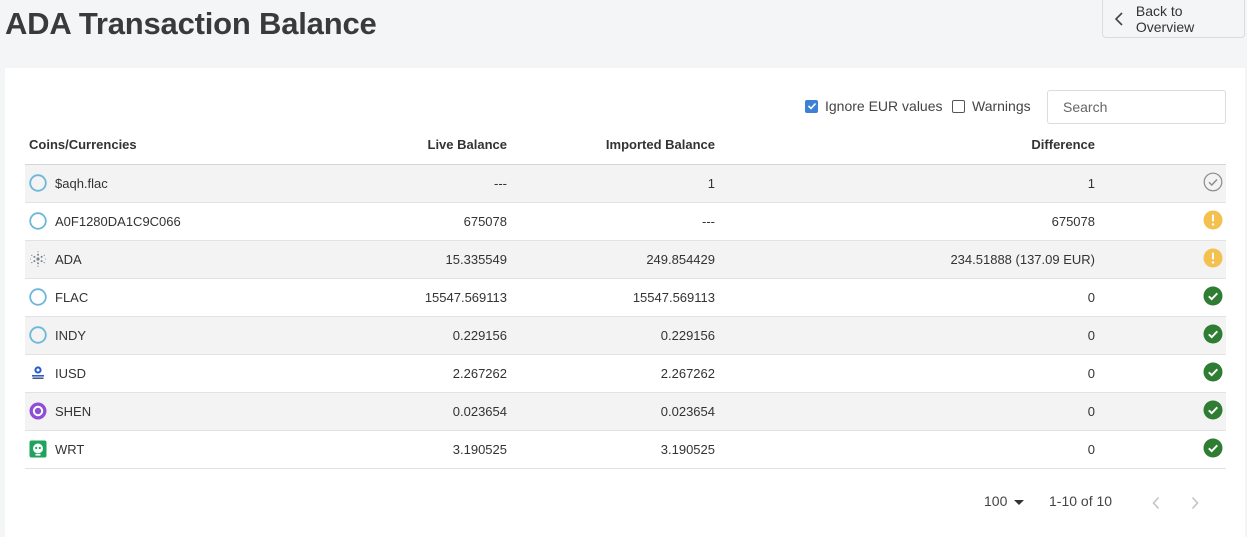  Describe the element at coordinates (406, 373) in the screenshot. I see `live-balance-cell: 2.267262` at that location.